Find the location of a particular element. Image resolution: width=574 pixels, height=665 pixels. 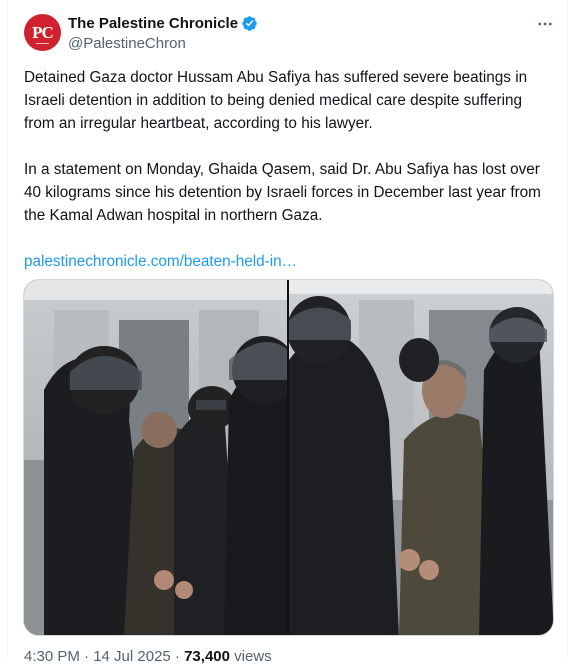

avatar-decoration is located at coordinates (42, 44).